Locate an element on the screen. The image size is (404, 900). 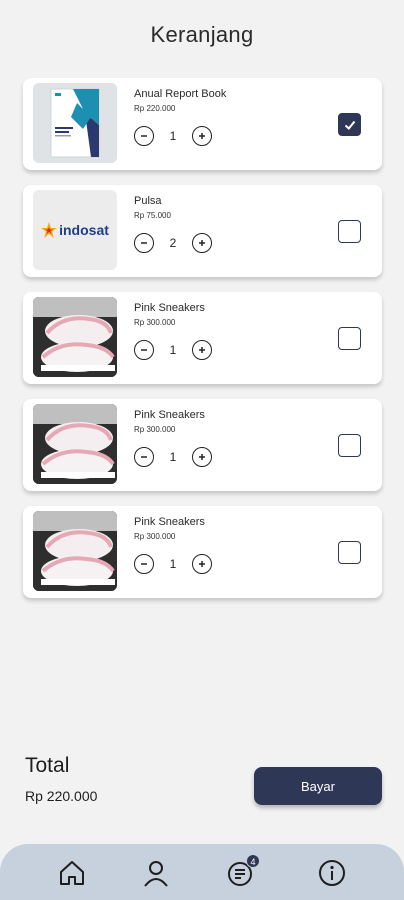
product-price: Rp 220.000 is located at coordinates (155, 108).